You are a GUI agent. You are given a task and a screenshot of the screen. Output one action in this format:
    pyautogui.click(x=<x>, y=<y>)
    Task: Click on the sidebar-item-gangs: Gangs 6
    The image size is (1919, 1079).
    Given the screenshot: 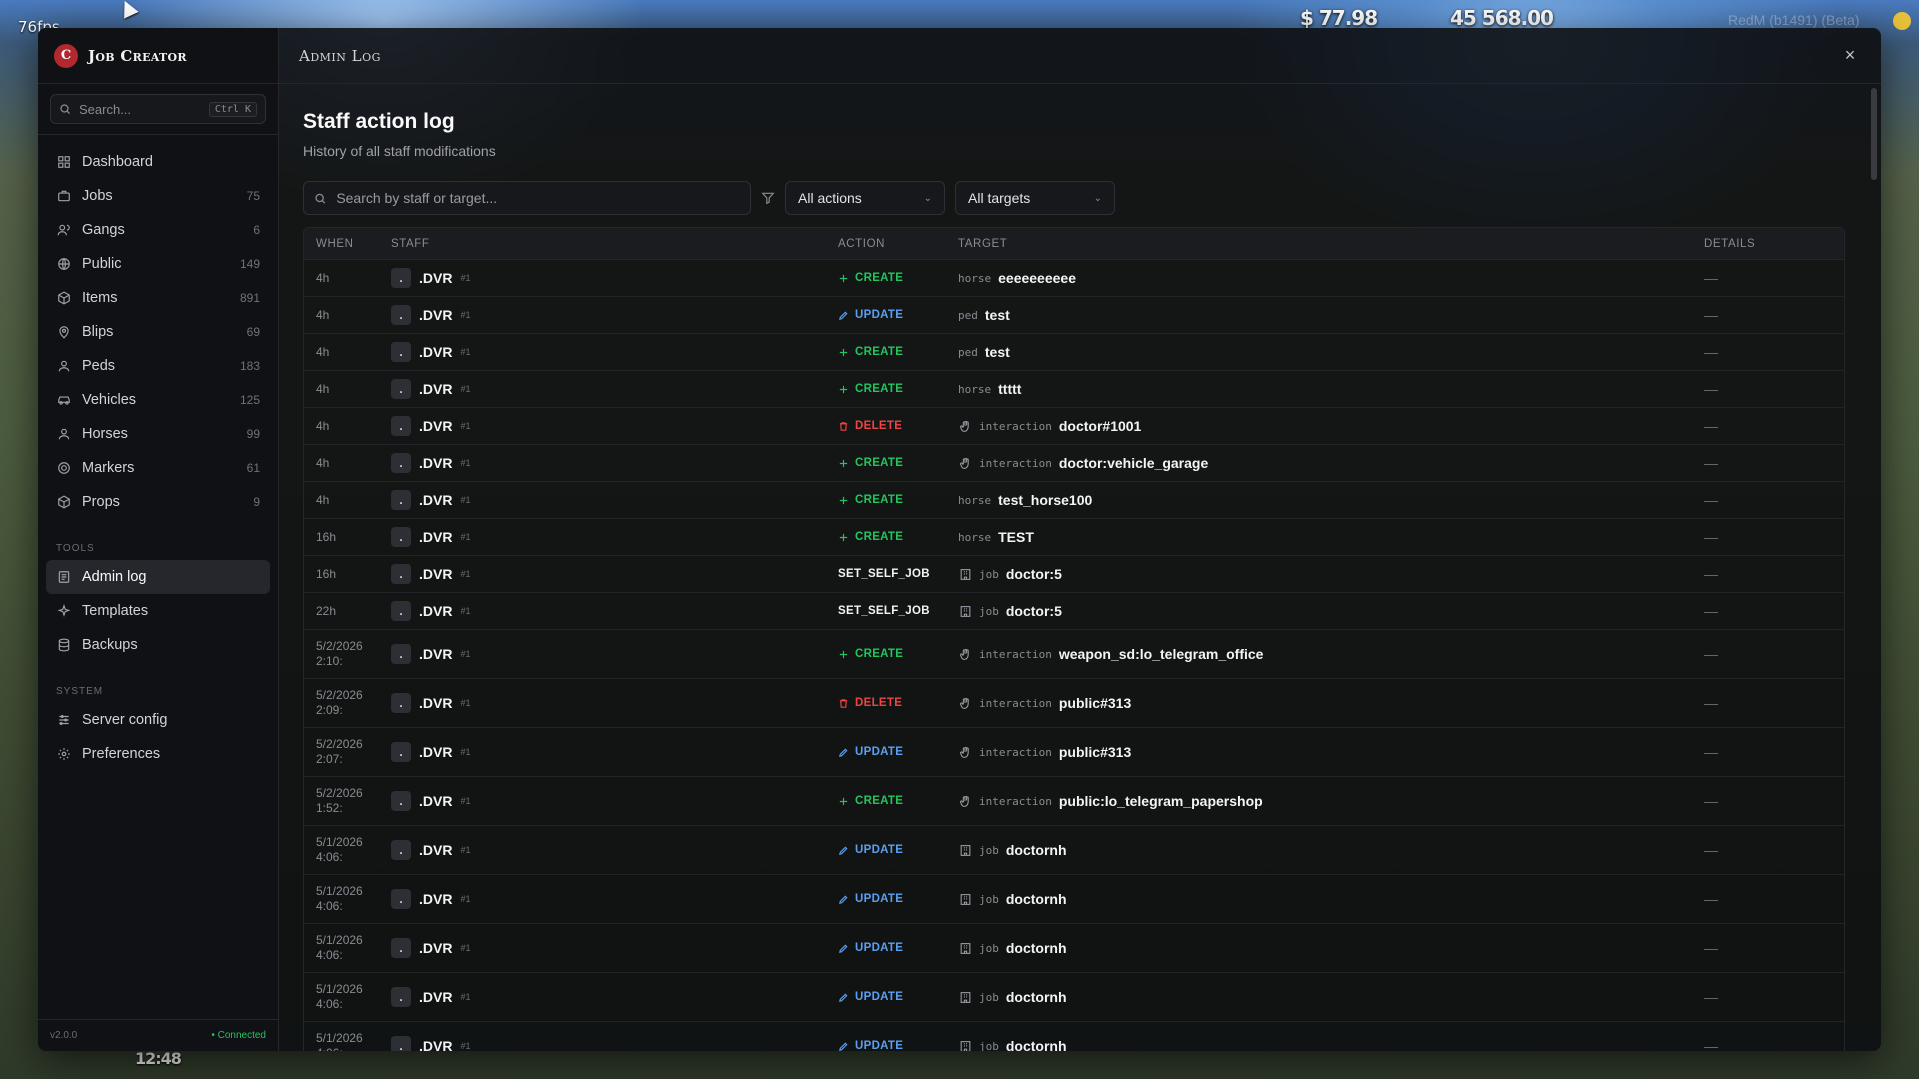 What is the action you would take?
    pyautogui.click(x=158, y=230)
    